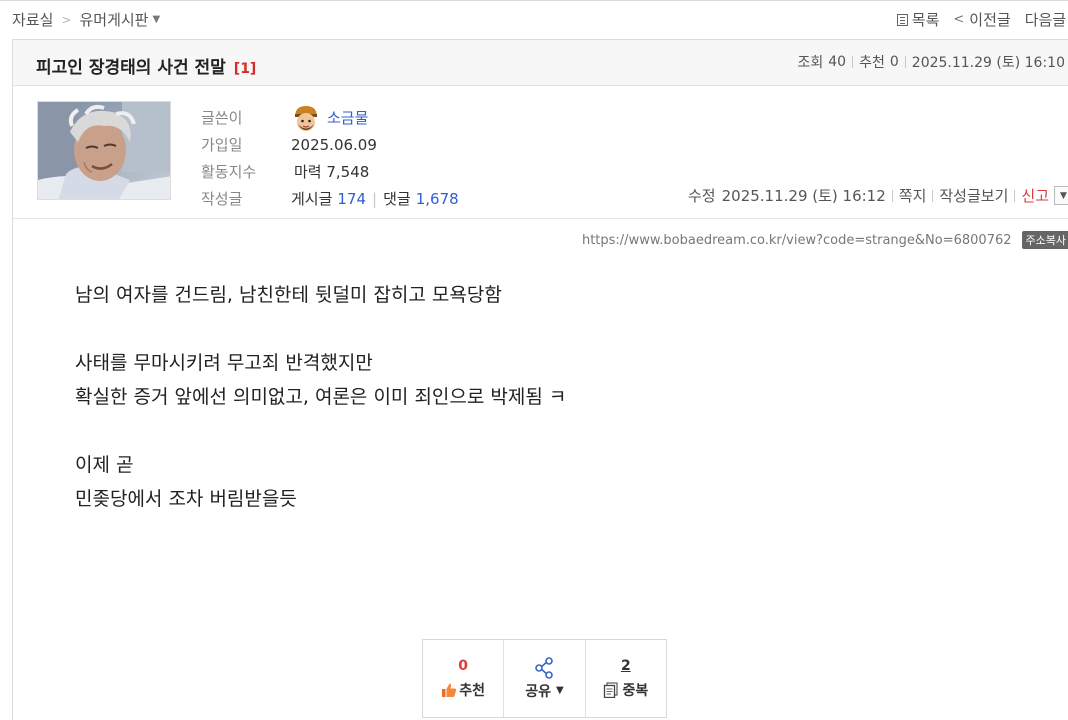 This screenshot has height=720, width=1068. Describe the element at coordinates (1035, 195) in the screenshot. I see `report-link: 신고` at that location.